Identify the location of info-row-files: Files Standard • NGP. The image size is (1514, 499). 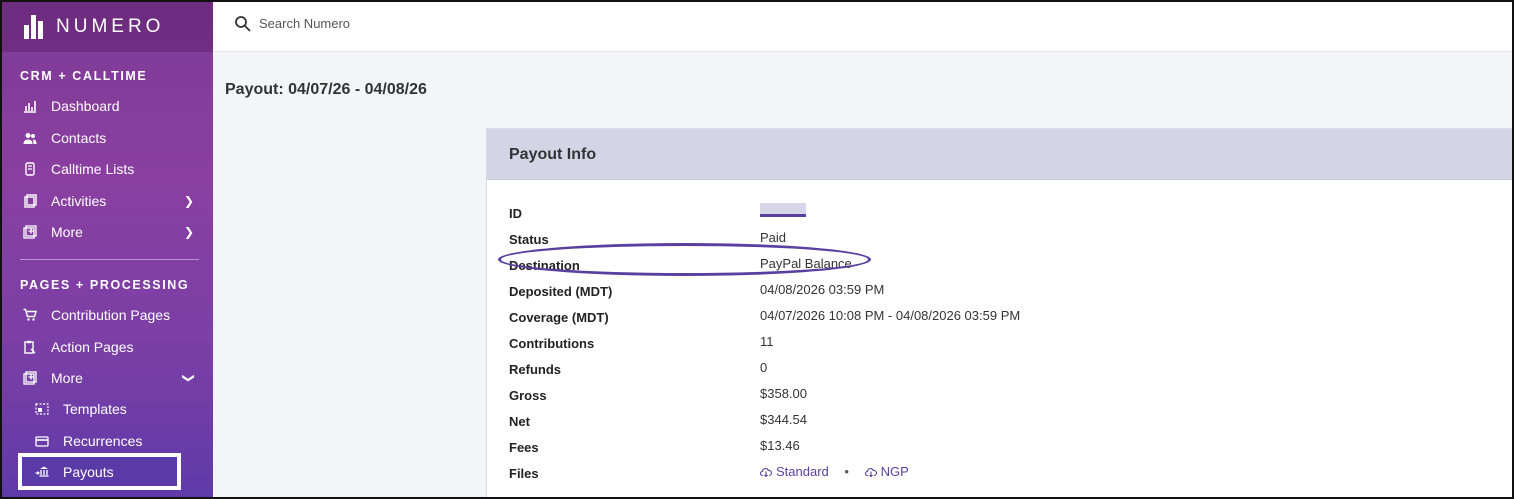
(1009, 475).